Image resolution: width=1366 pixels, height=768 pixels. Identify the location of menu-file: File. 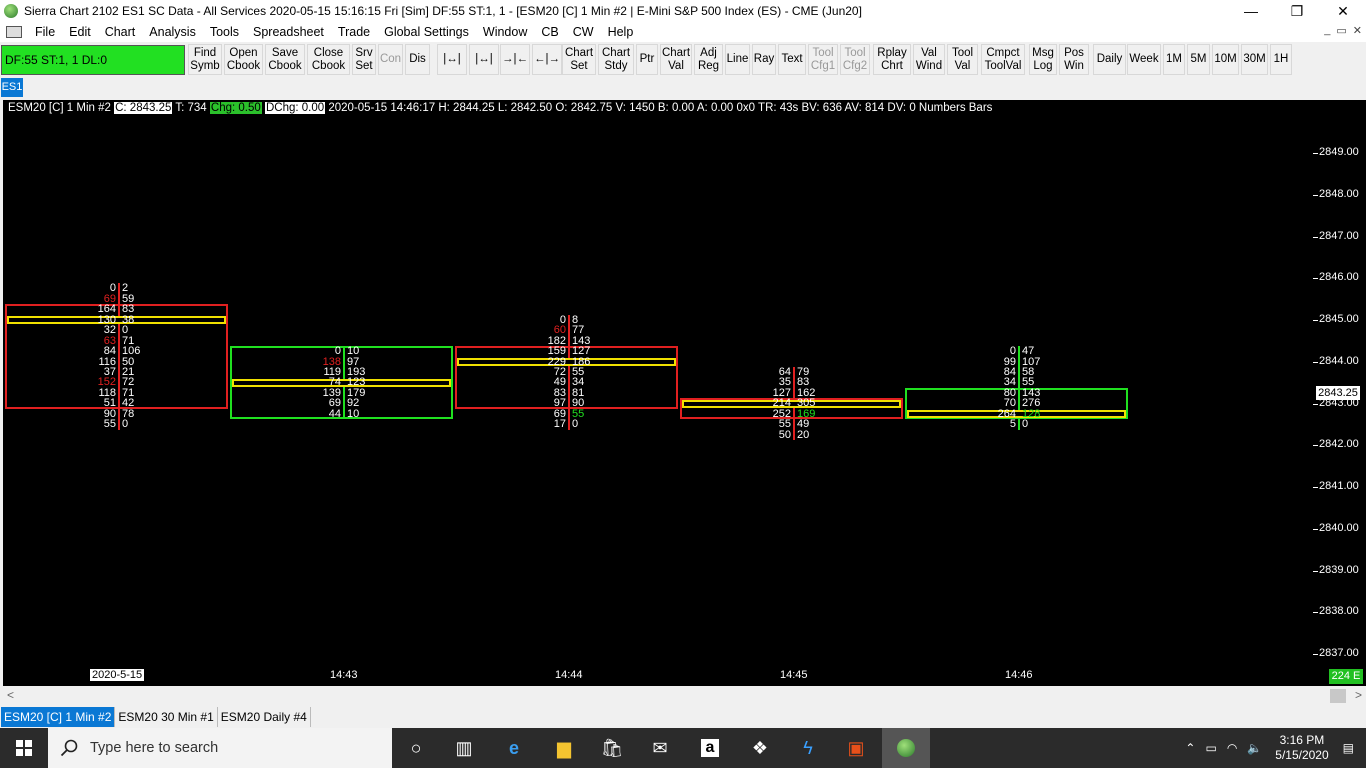
(45, 32).